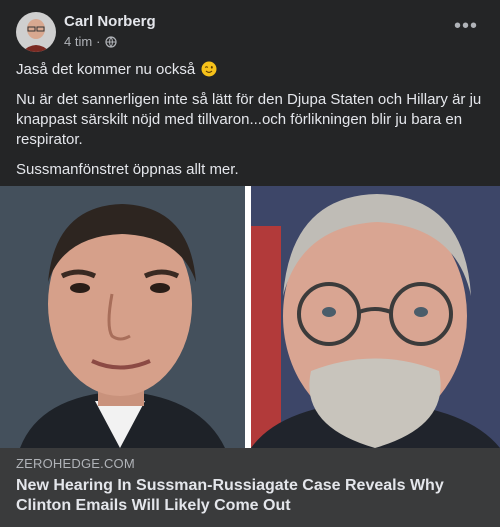 This screenshot has height=527, width=500. What do you see at coordinates (127, 169) in the screenshot?
I see `post-paragraph: Sussmanfönstret öppnas allt mer.` at bounding box center [127, 169].